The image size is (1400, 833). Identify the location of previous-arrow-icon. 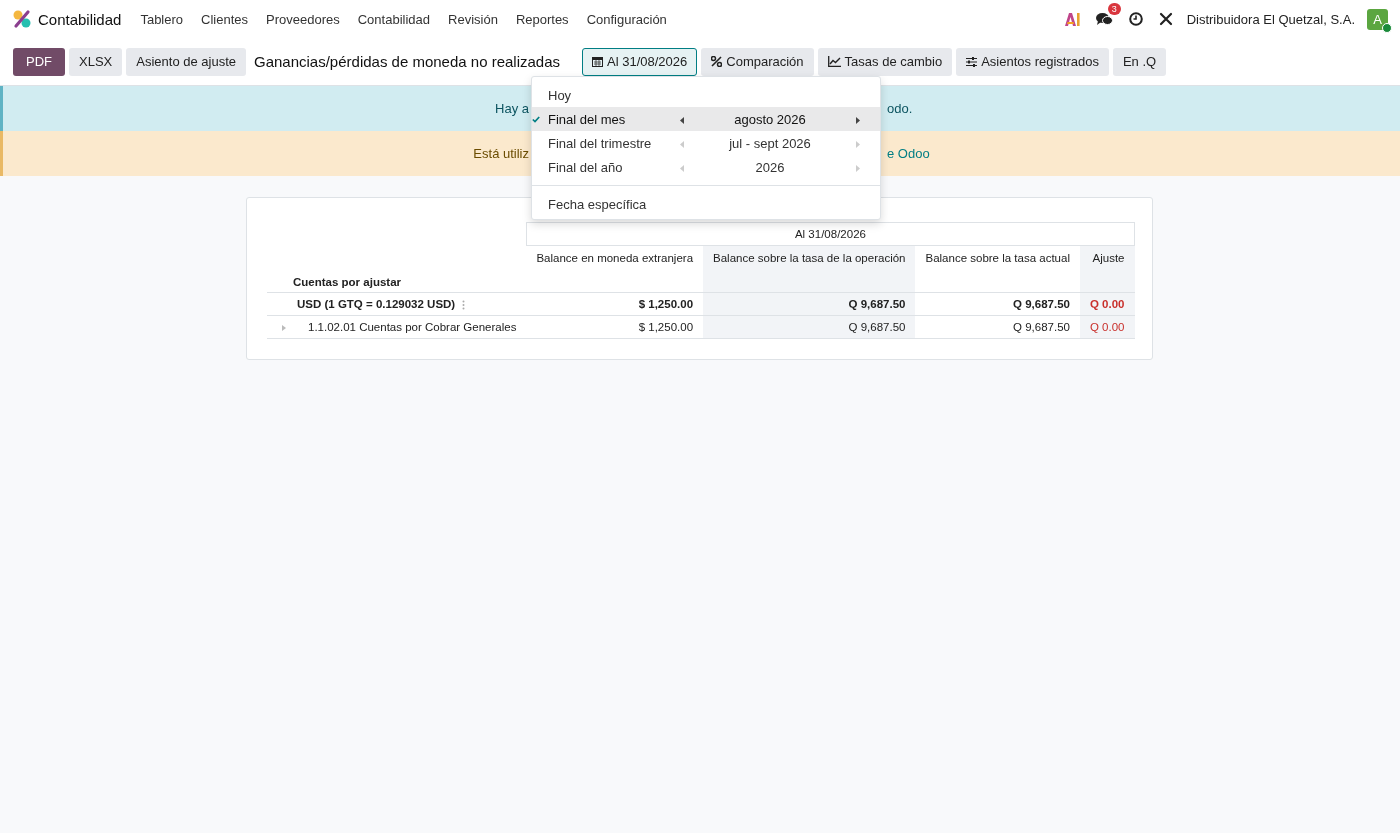
(682, 120).